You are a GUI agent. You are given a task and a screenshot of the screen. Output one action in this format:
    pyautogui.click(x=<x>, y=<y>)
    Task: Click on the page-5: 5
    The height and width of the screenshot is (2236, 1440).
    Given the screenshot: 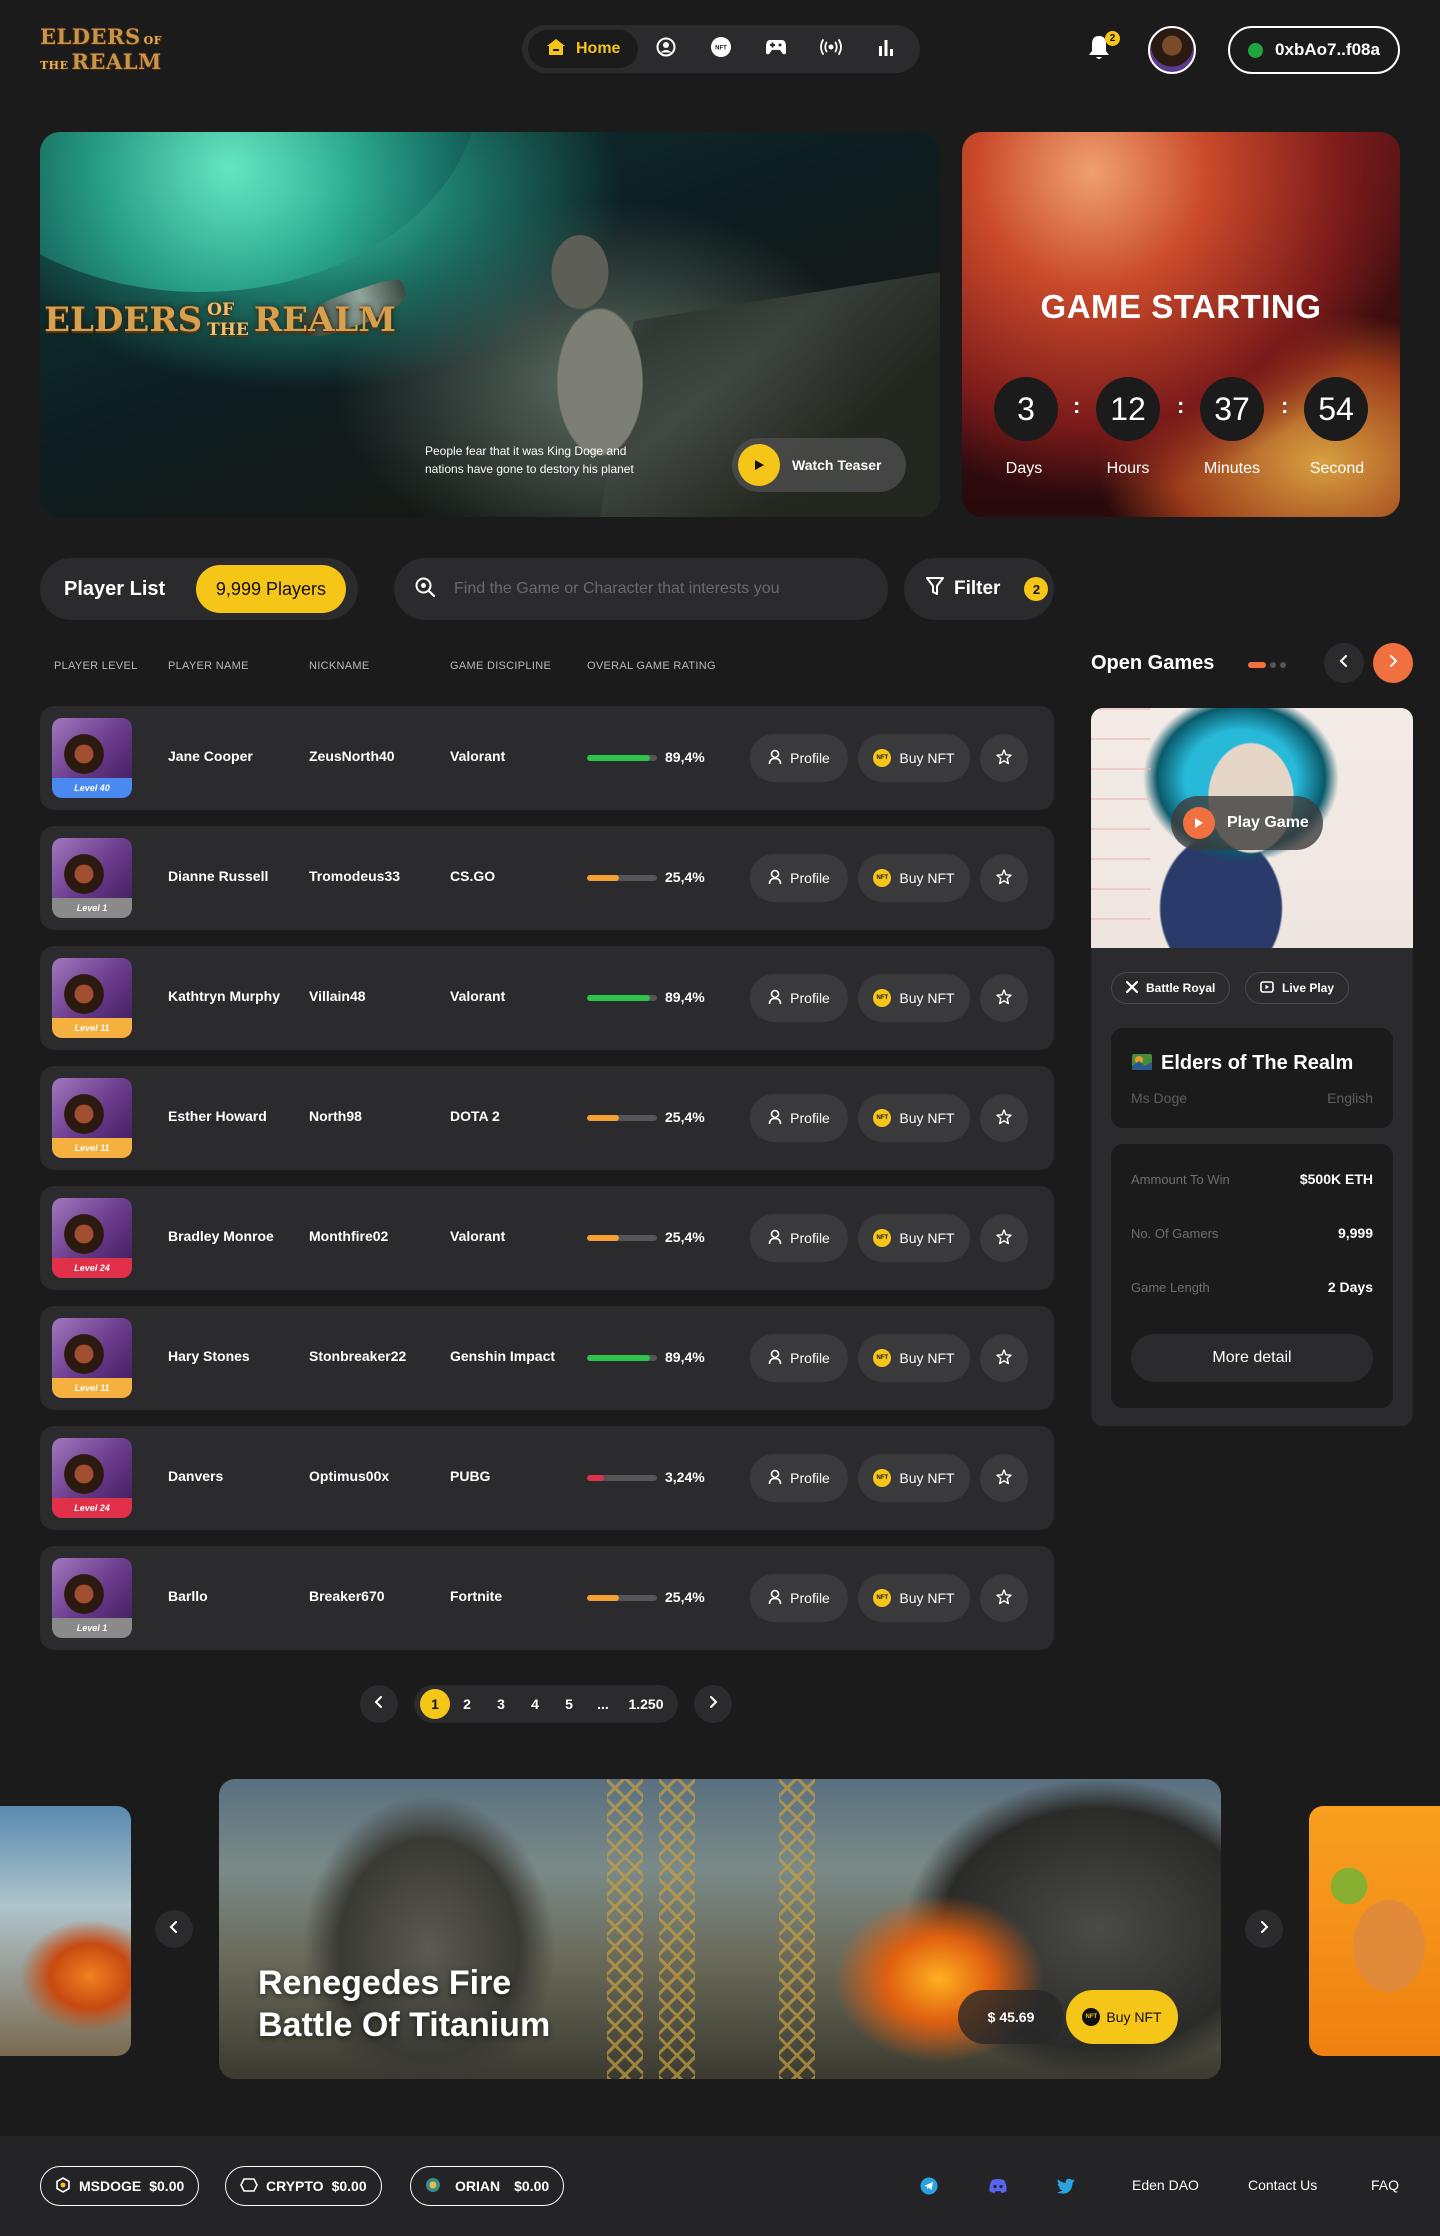 What is the action you would take?
    pyautogui.click(x=569, y=1704)
    